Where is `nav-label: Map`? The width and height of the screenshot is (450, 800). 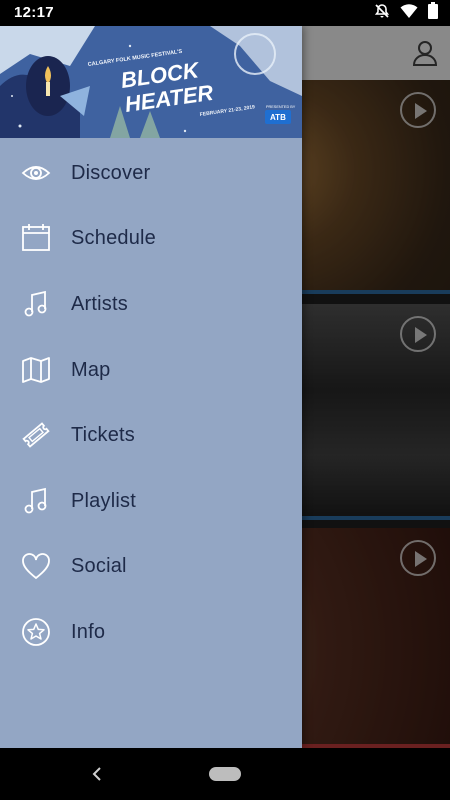
nav-label: Map is located at coordinates (91, 369).